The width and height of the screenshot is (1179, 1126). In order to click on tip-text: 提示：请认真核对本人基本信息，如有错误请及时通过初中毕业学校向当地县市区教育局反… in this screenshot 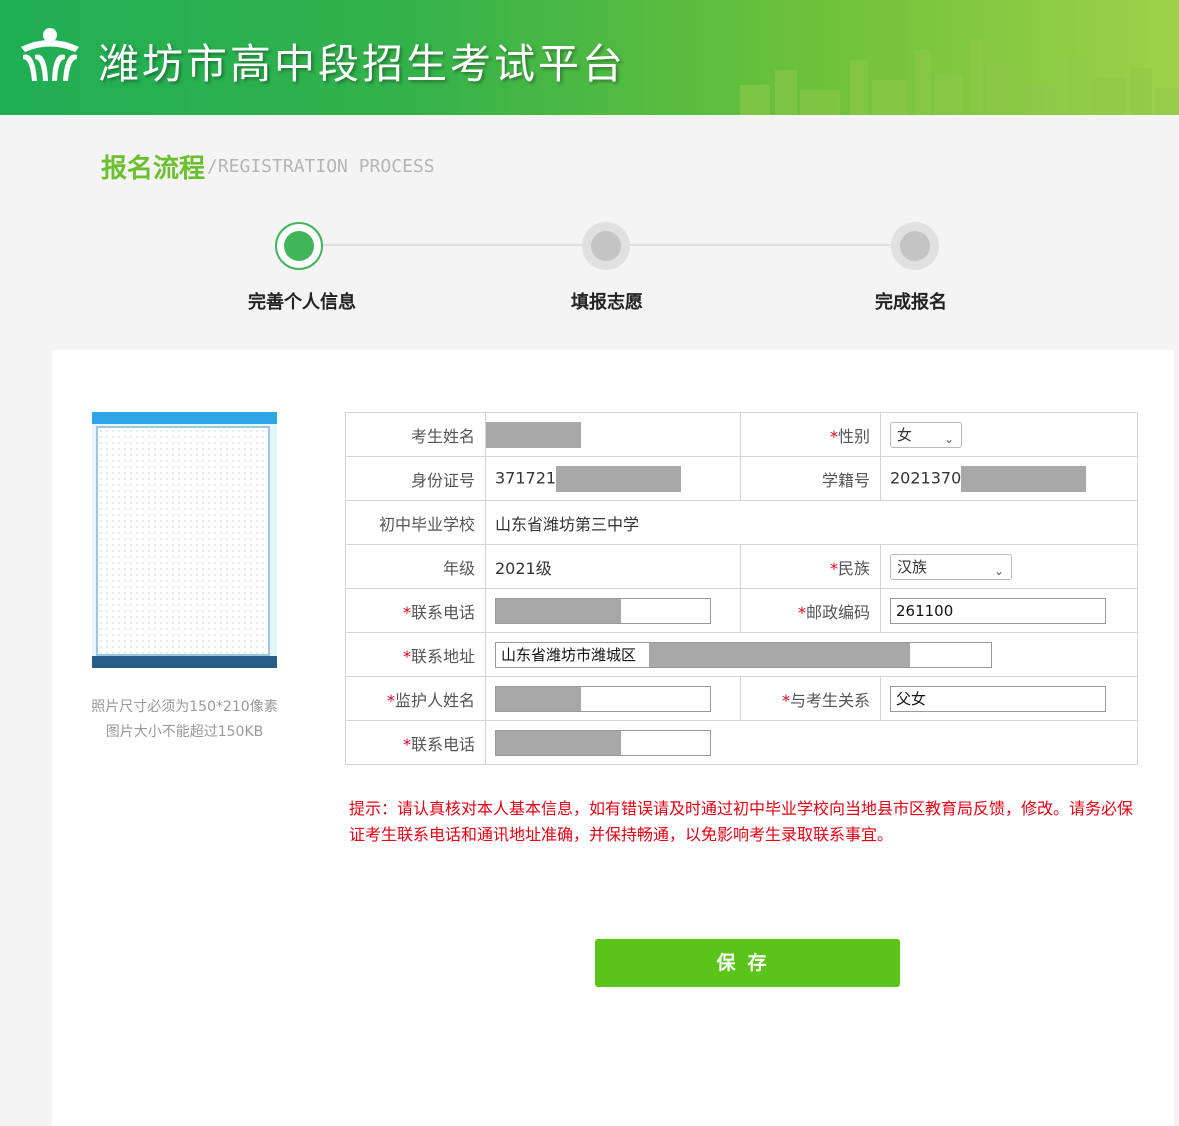, I will do `click(741, 821)`.